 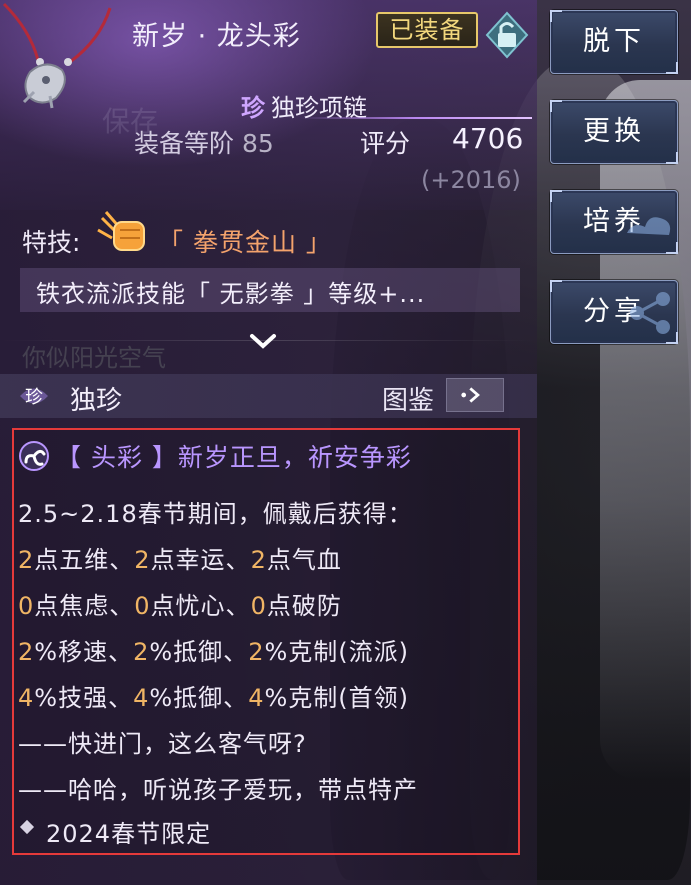 What do you see at coordinates (96, 401) in the screenshot?
I see `section-title: 独珍` at bounding box center [96, 401].